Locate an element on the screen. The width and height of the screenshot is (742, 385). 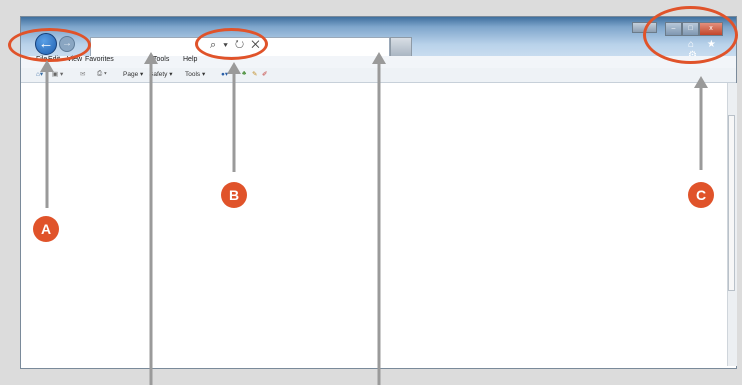
callout-b: B is located at coordinates (234, 195).